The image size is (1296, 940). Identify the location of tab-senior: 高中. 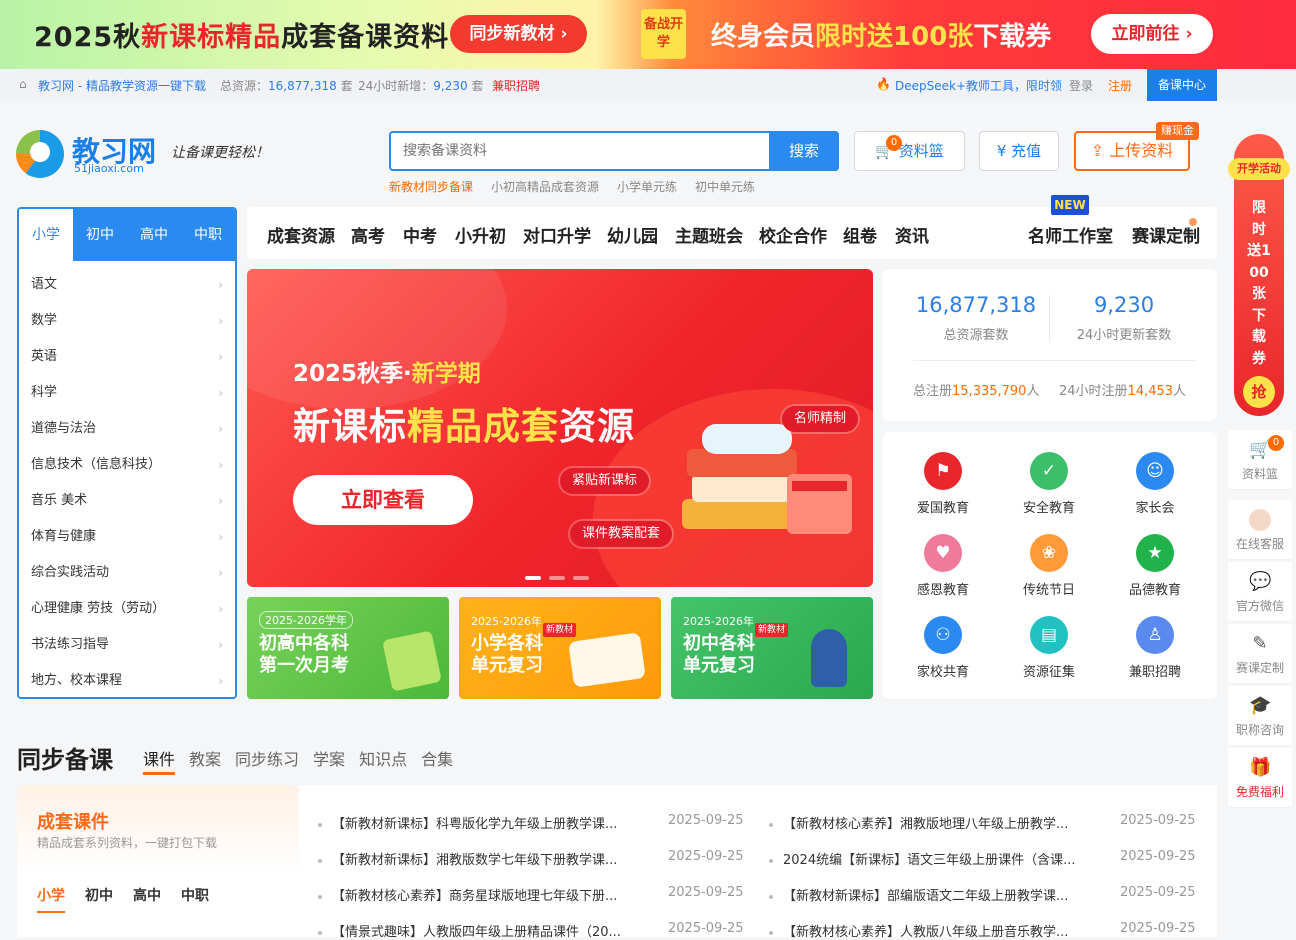
(154, 235).